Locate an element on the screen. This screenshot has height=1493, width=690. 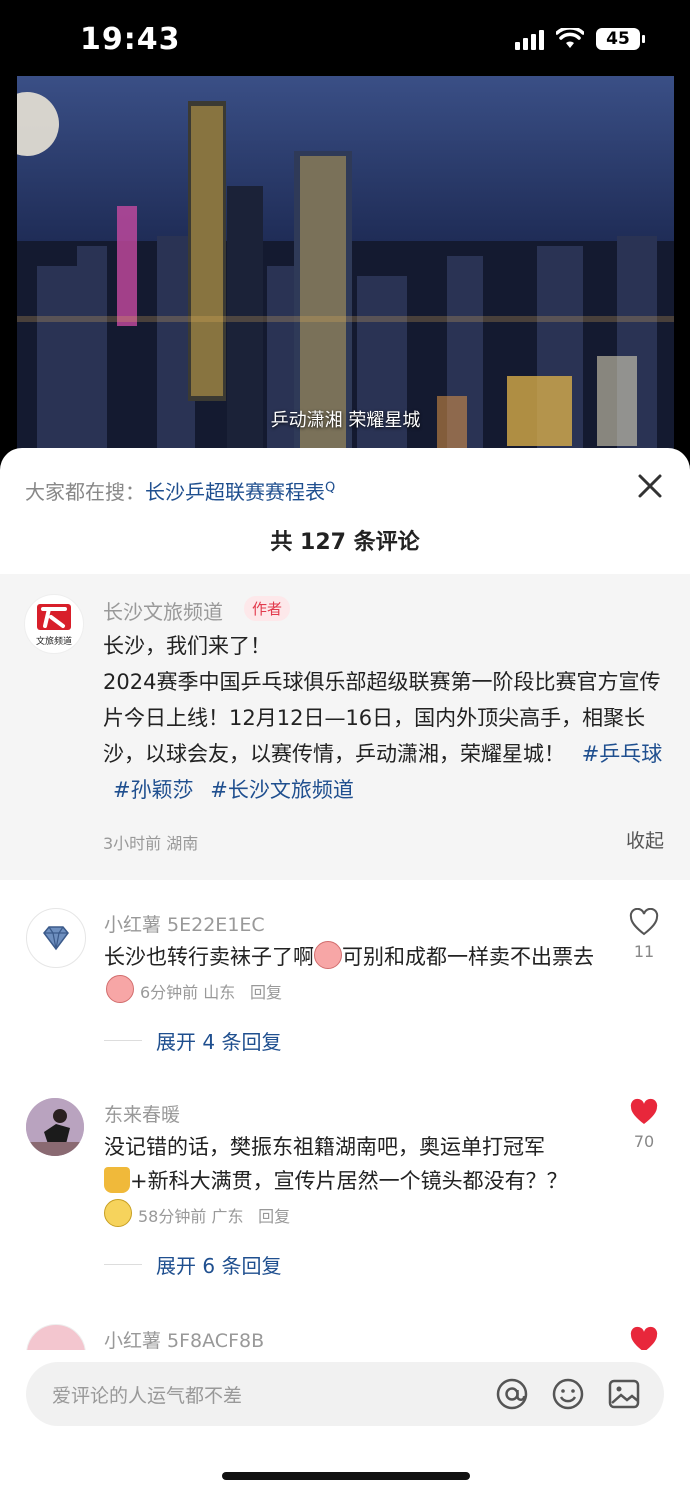
search-keyword-link: 长沙乒超联赛赛程表 is located at coordinates (235, 492).